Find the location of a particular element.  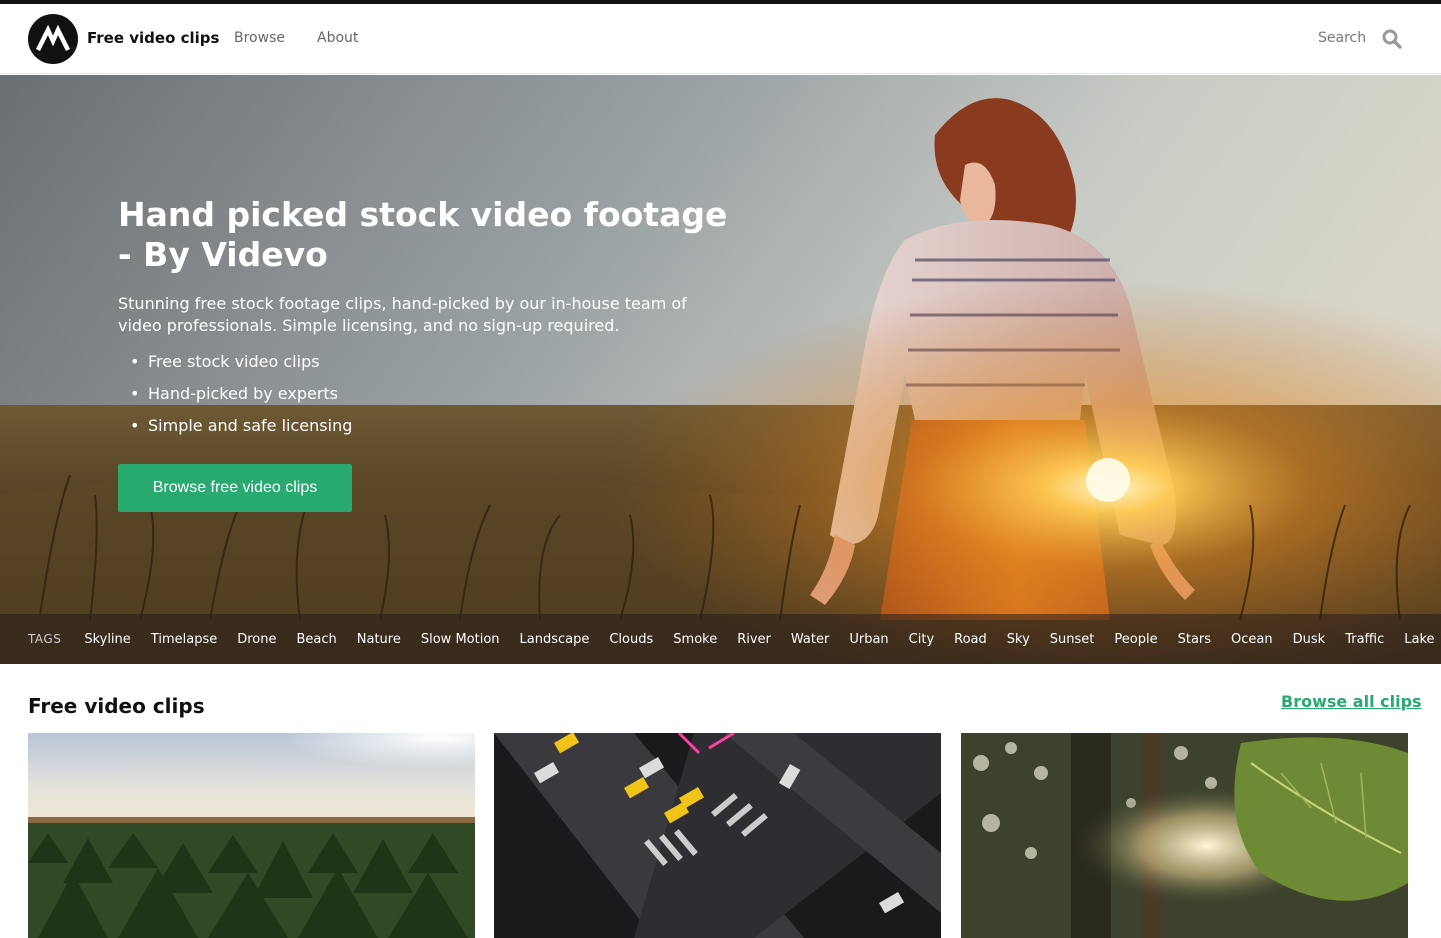

video-thumbnail-city-intersection is located at coordinates (717, 835).